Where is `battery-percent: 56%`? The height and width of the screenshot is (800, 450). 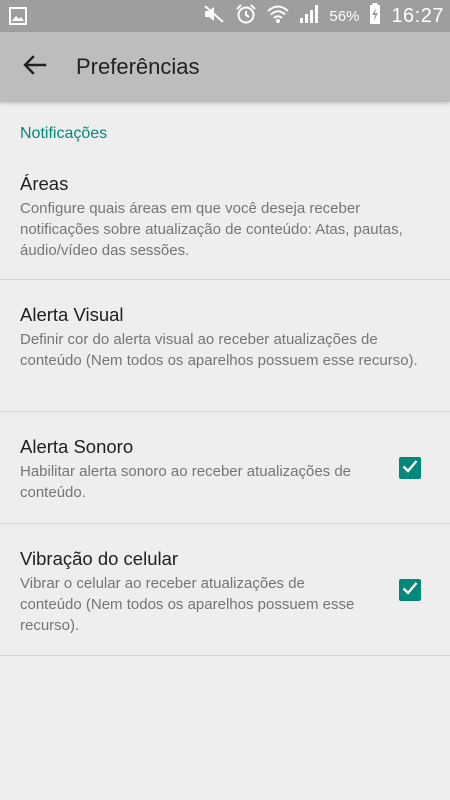
battery-percent: 56% is located at coordinates (344, 16).